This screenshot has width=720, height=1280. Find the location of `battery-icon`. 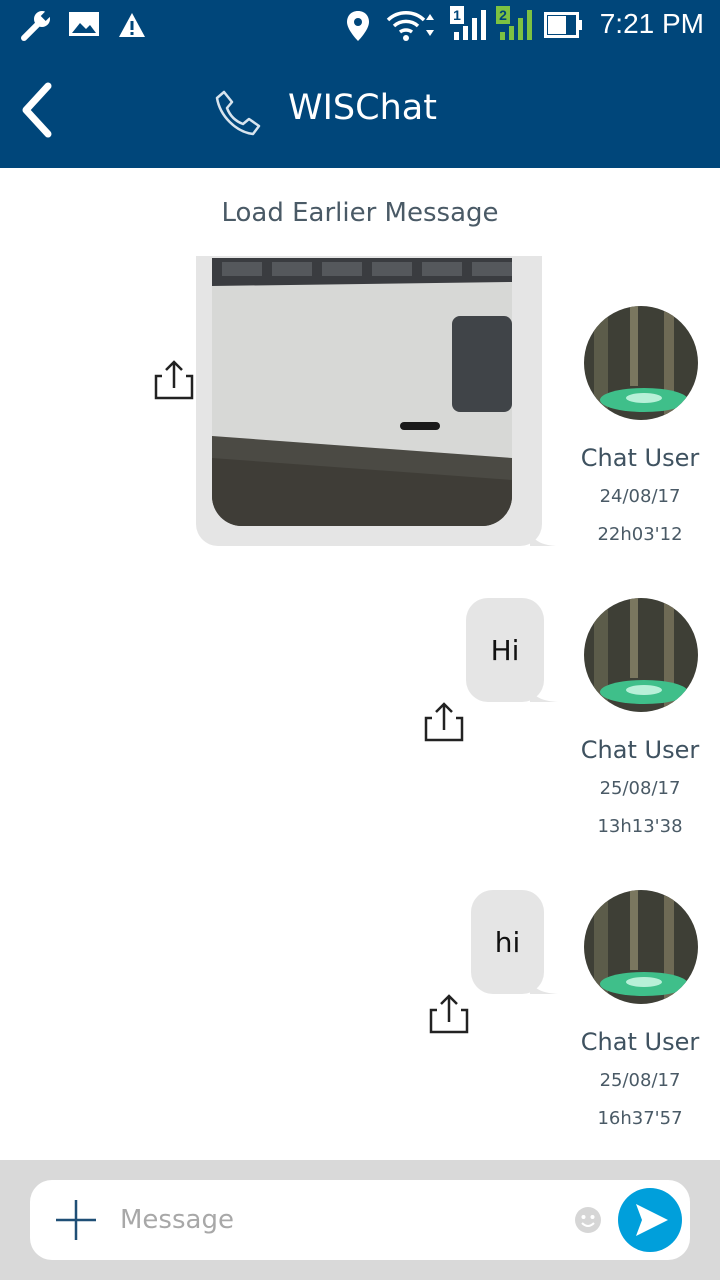

battery-icon is located at coordinates (563, 25).